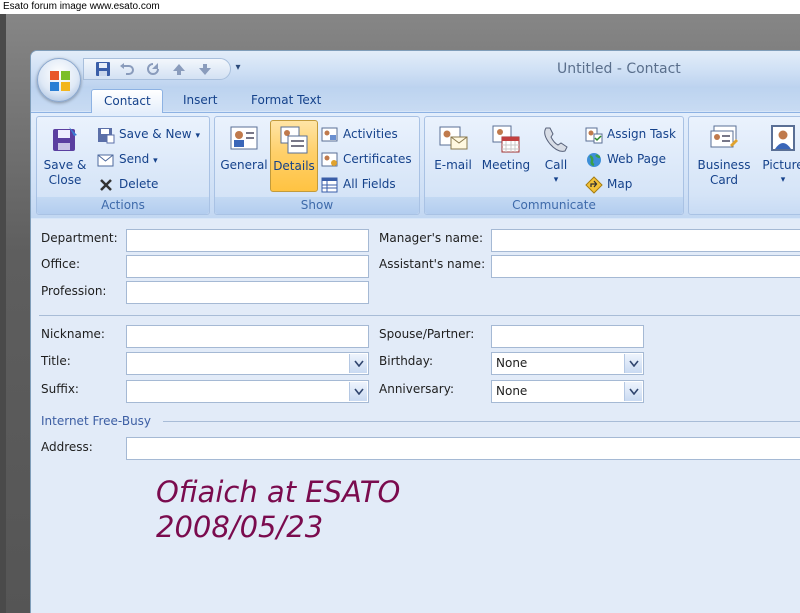 This screenshot has width=800, height=613. Describe the element at coordinates (200, 101) in the screenshot. I see `tab-insert: Insert` at that location.